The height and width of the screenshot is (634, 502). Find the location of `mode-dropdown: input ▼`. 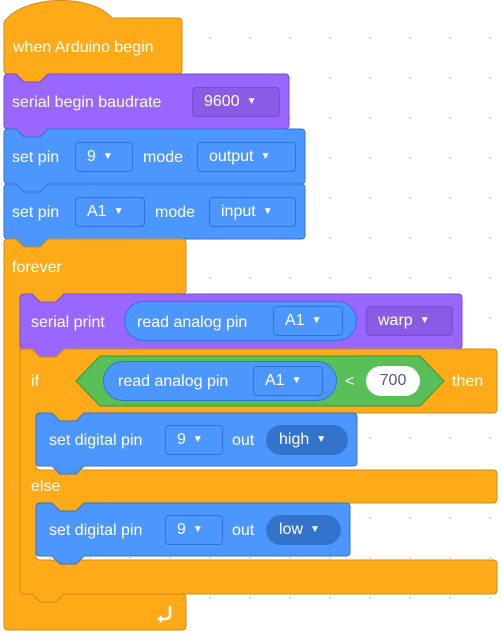

mode-dropdown: input ▼ is located at coordinates (252, 212).